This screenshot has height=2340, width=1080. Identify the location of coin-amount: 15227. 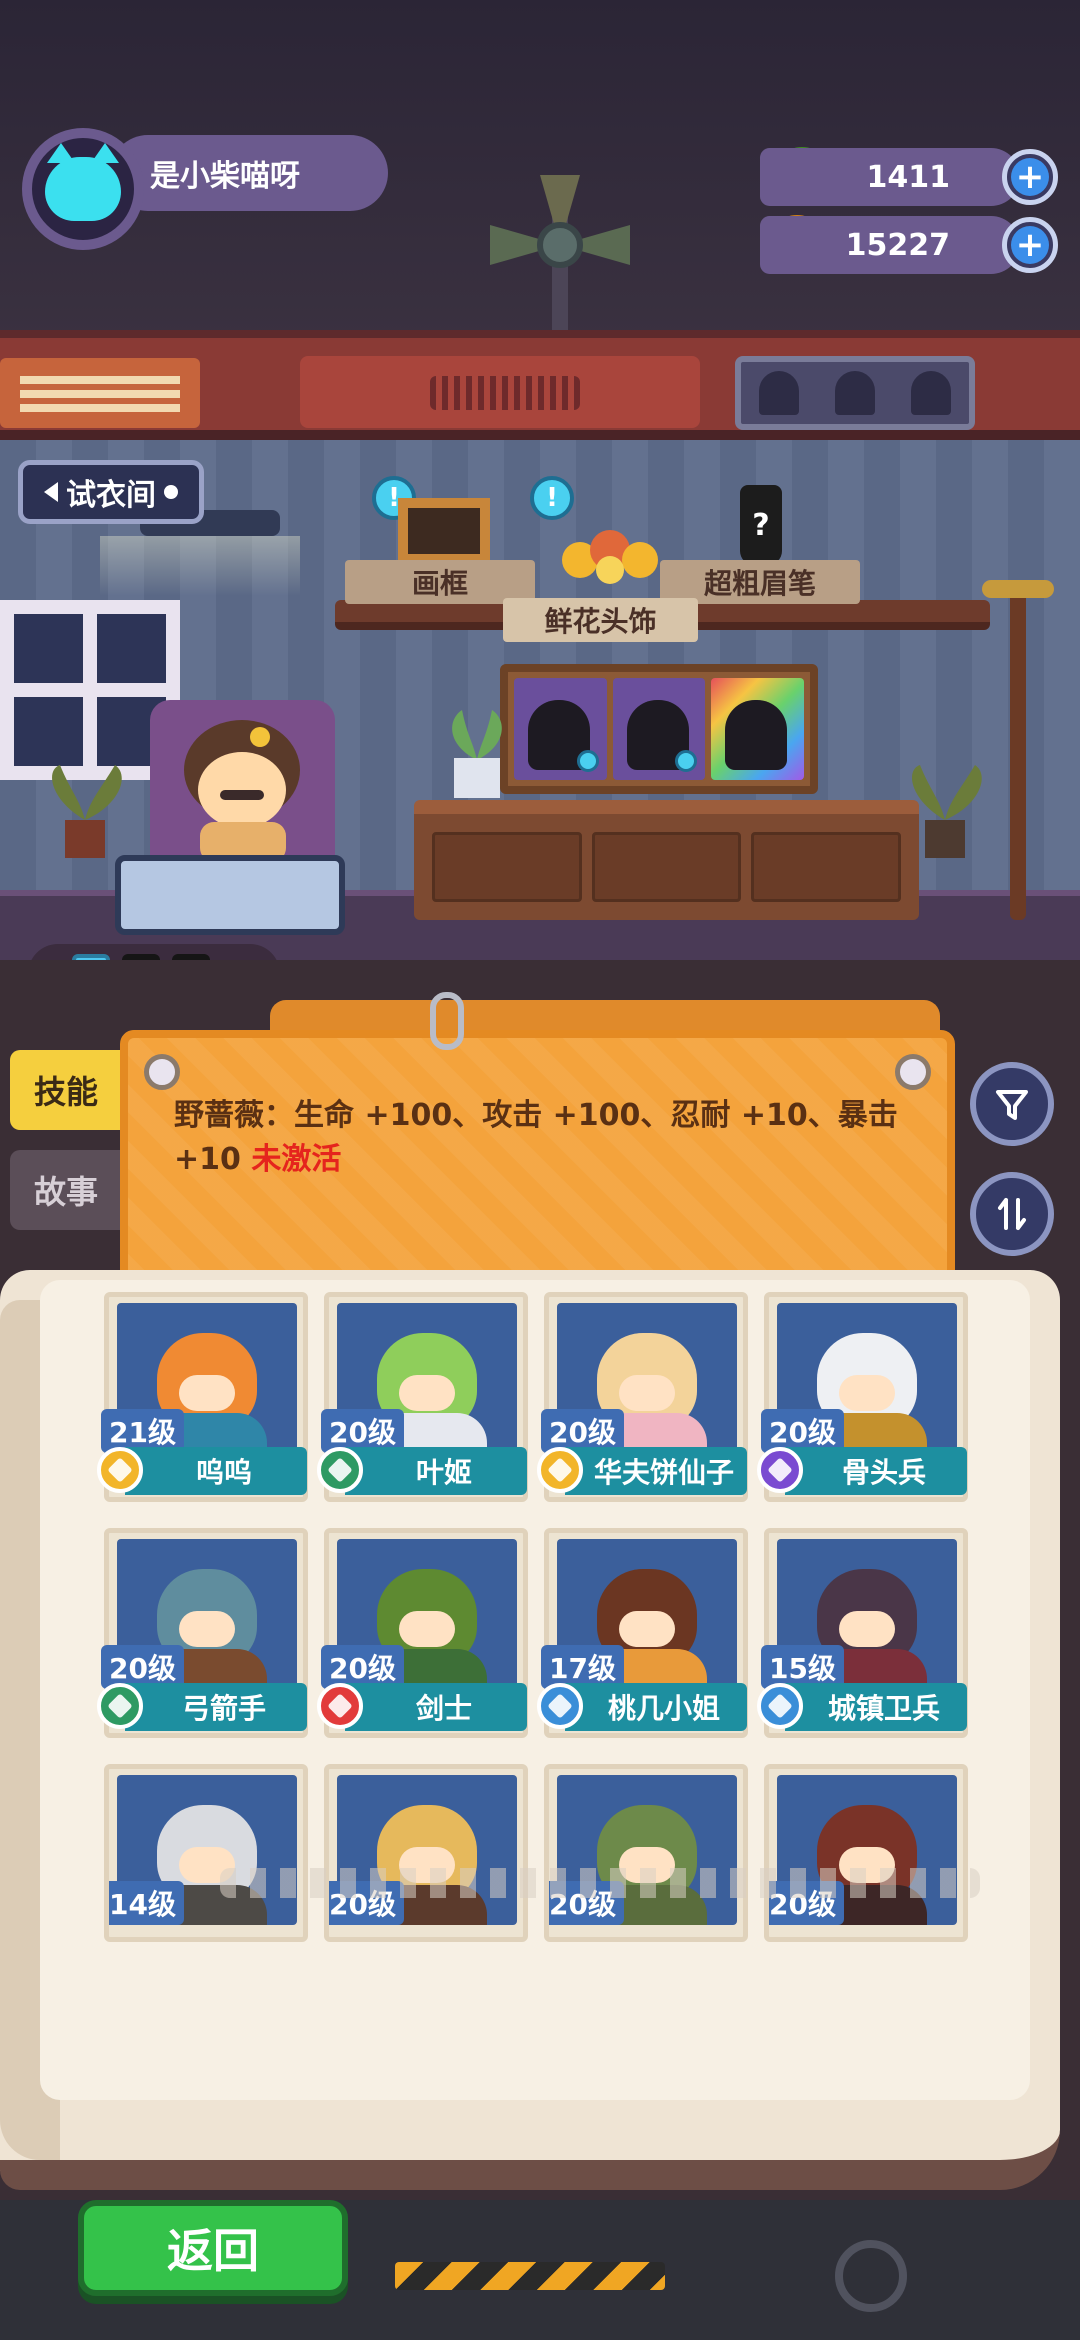
(897, 245).